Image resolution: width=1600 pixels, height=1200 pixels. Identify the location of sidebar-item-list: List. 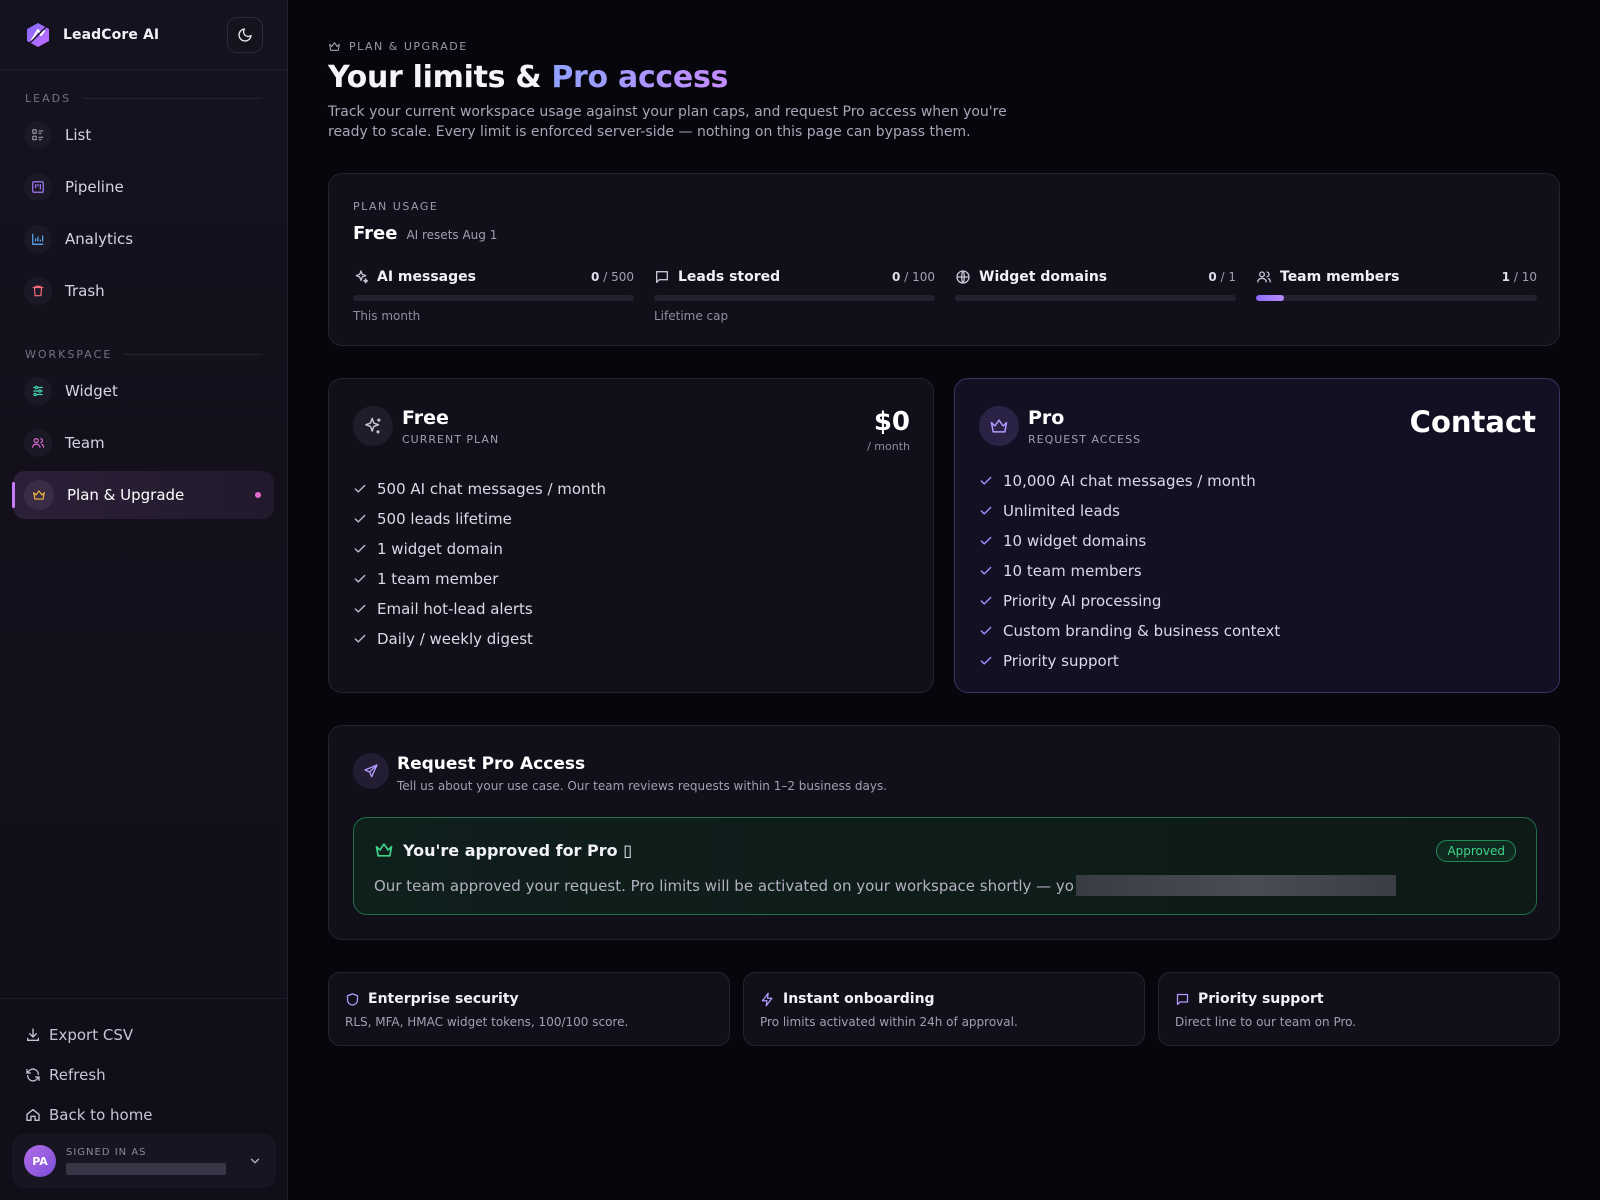
(143, 135).